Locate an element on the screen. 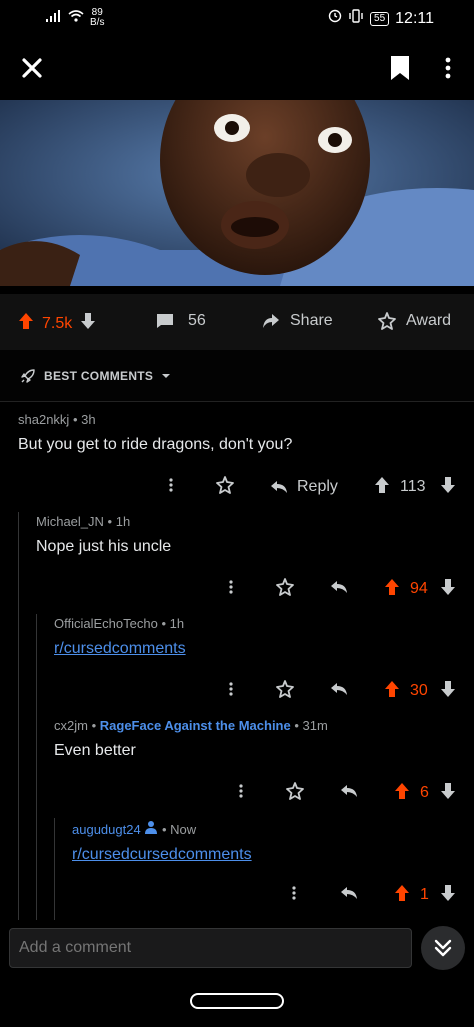 Image resolution: width=474 pixels, height=1027 pixels. comment-age: 1h is located at coordinates (123, 521).